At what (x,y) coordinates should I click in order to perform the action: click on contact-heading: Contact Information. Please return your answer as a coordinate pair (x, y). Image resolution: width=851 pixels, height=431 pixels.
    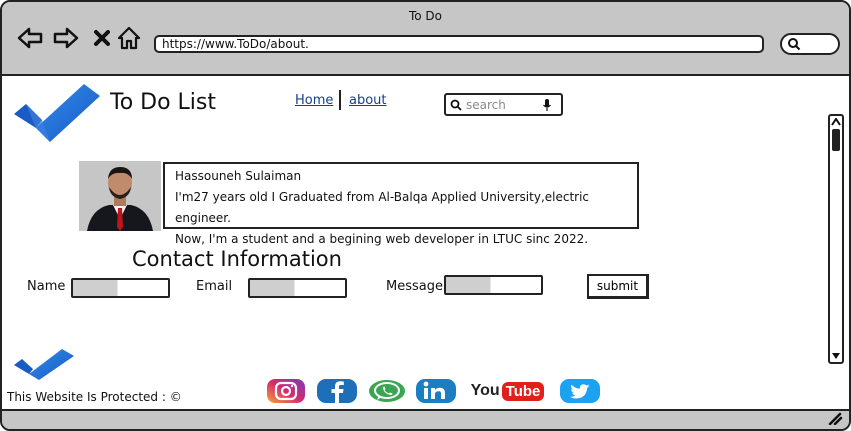
    Looking at the image, I should click on (237, 259).